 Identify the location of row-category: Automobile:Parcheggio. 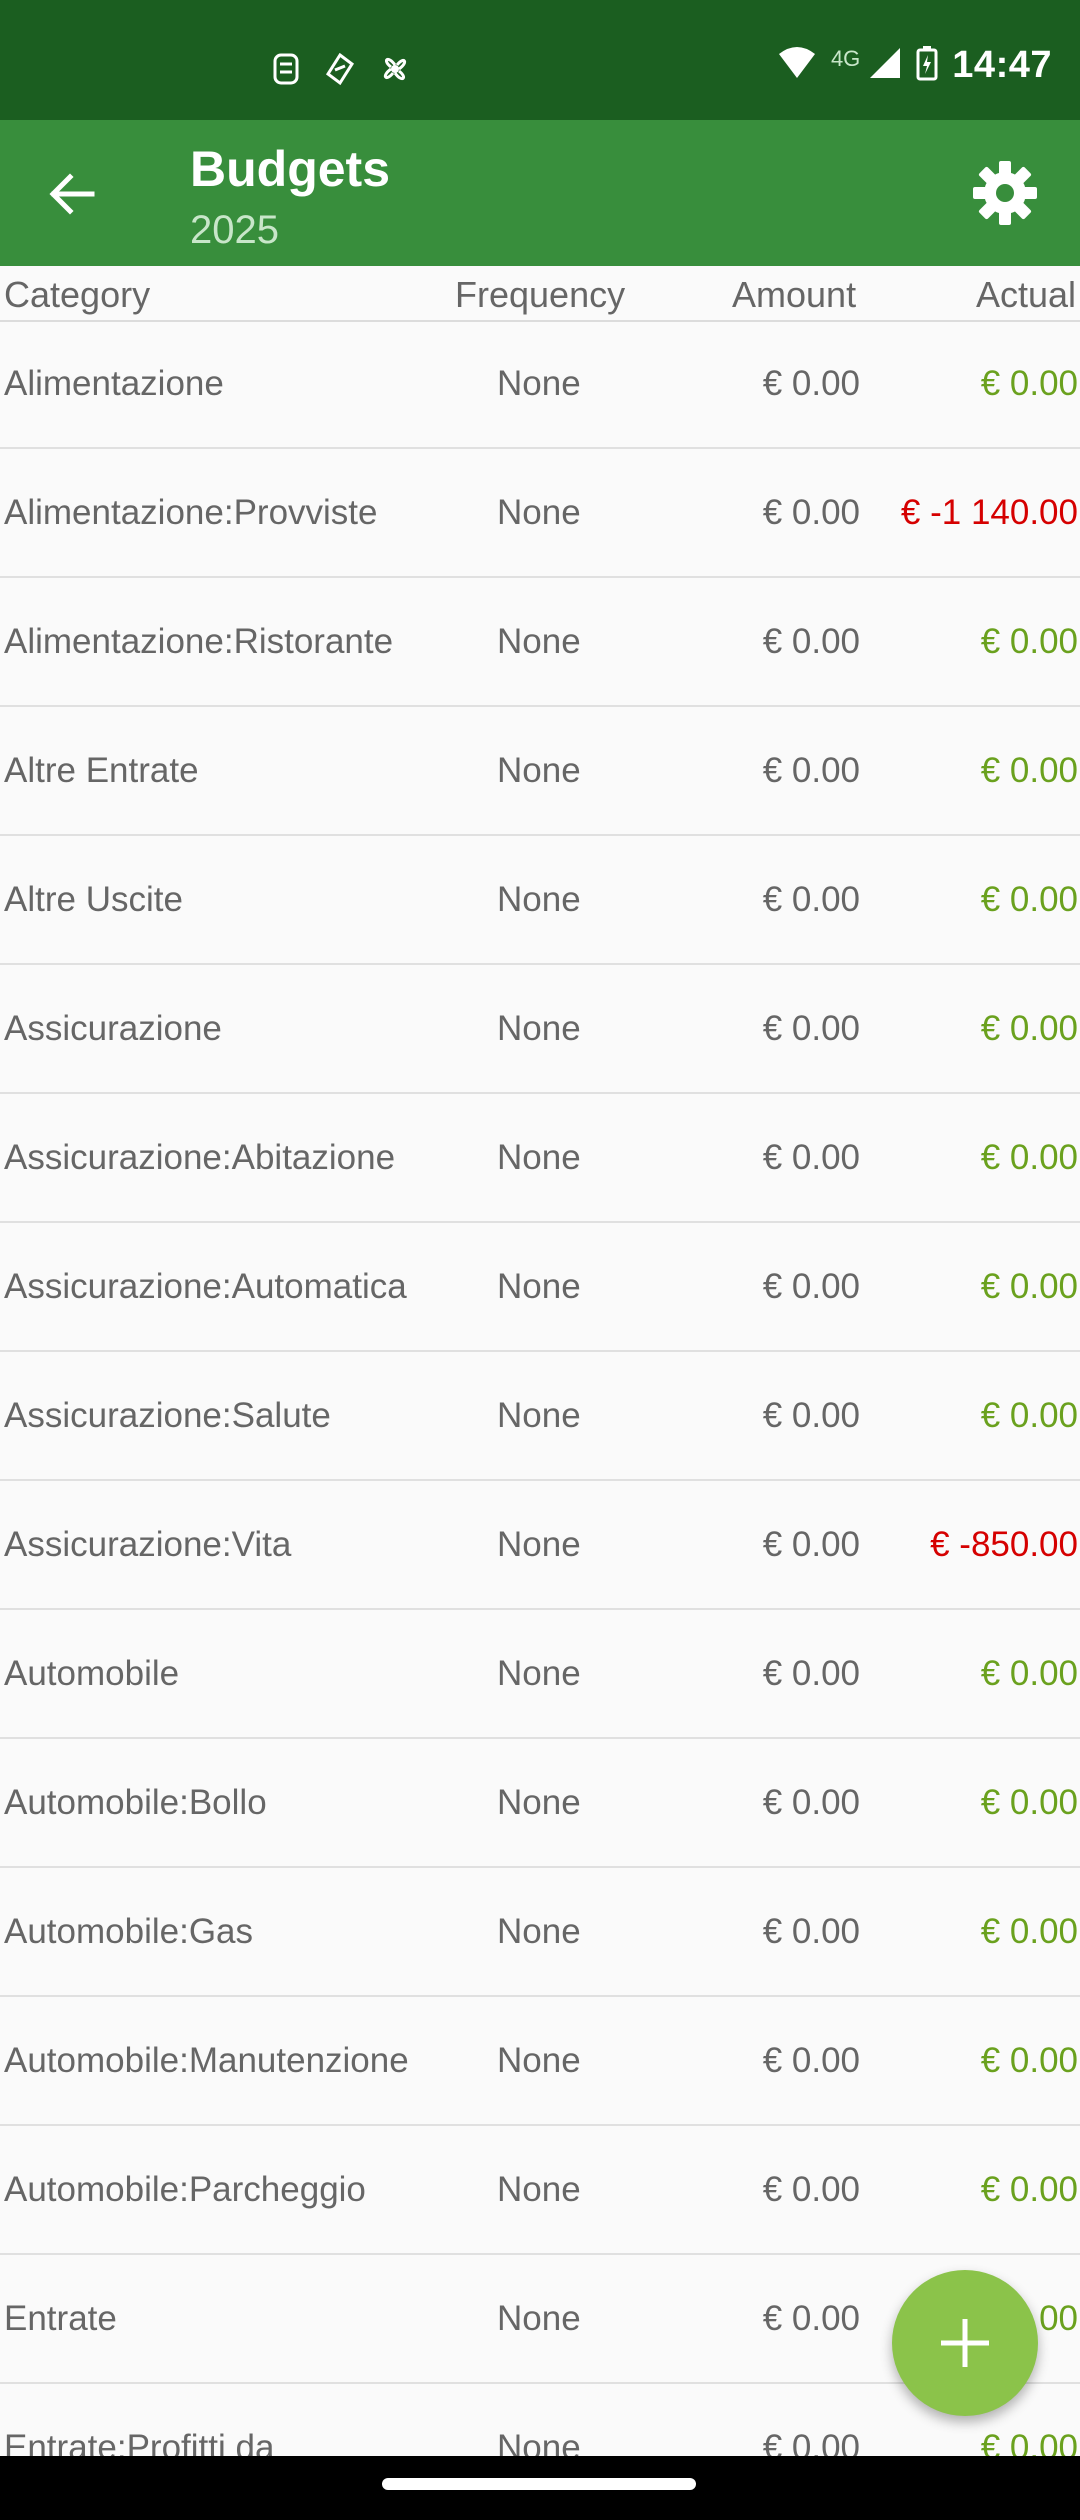
(185, 2189).